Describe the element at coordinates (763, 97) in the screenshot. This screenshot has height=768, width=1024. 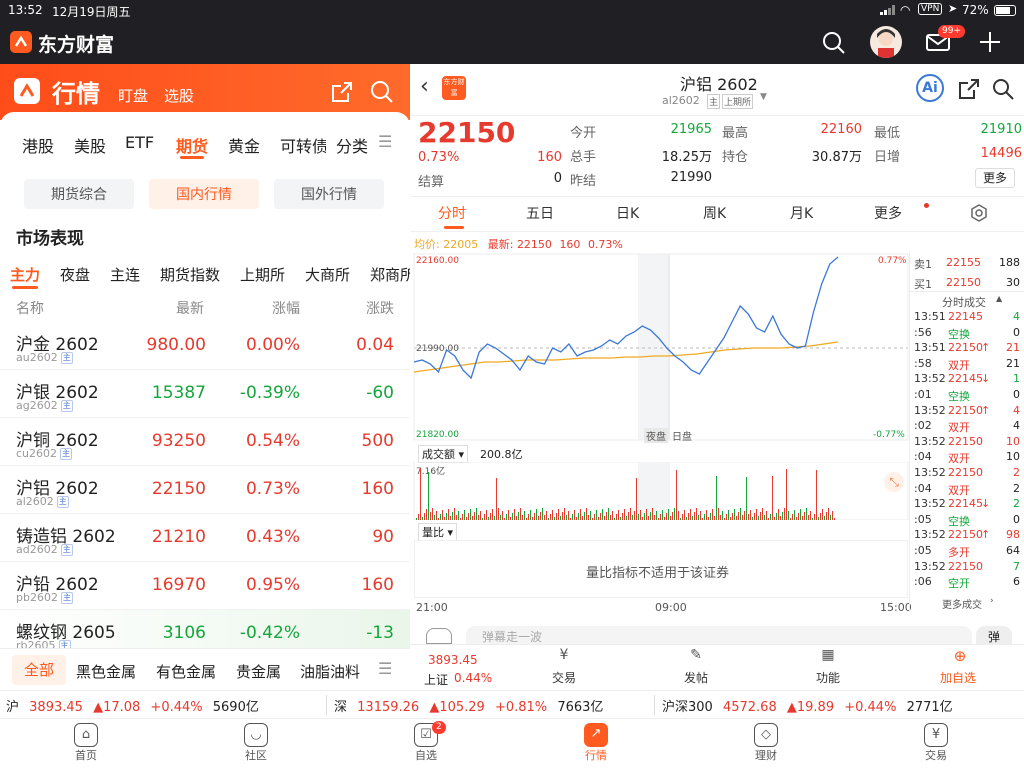
I see `dropdown-icon: ▼` at that location.